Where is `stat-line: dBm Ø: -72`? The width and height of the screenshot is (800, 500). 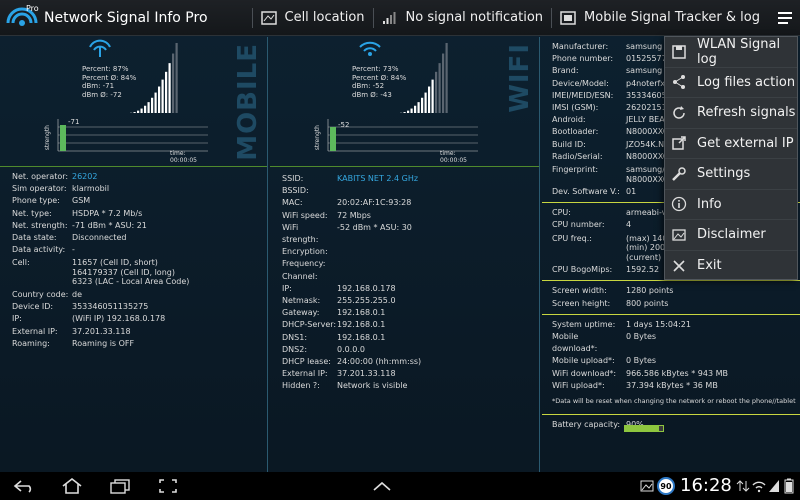
stat-line: dBm Ø: -72 is located at coordinates (102, 94).